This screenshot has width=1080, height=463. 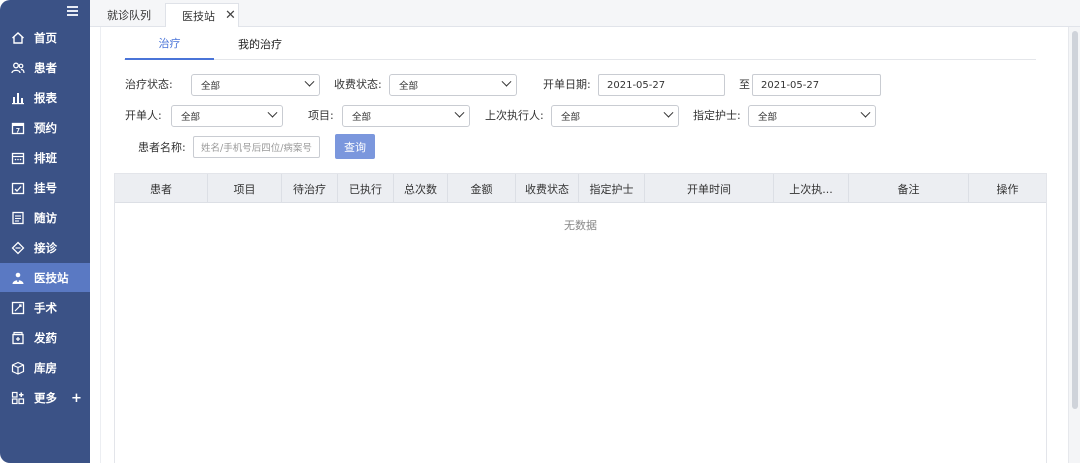 What do you see at coordinates (816, 85) in the screenshot?
I see `date-to-input: 2021-05-27` at bounding box center [816, 85].